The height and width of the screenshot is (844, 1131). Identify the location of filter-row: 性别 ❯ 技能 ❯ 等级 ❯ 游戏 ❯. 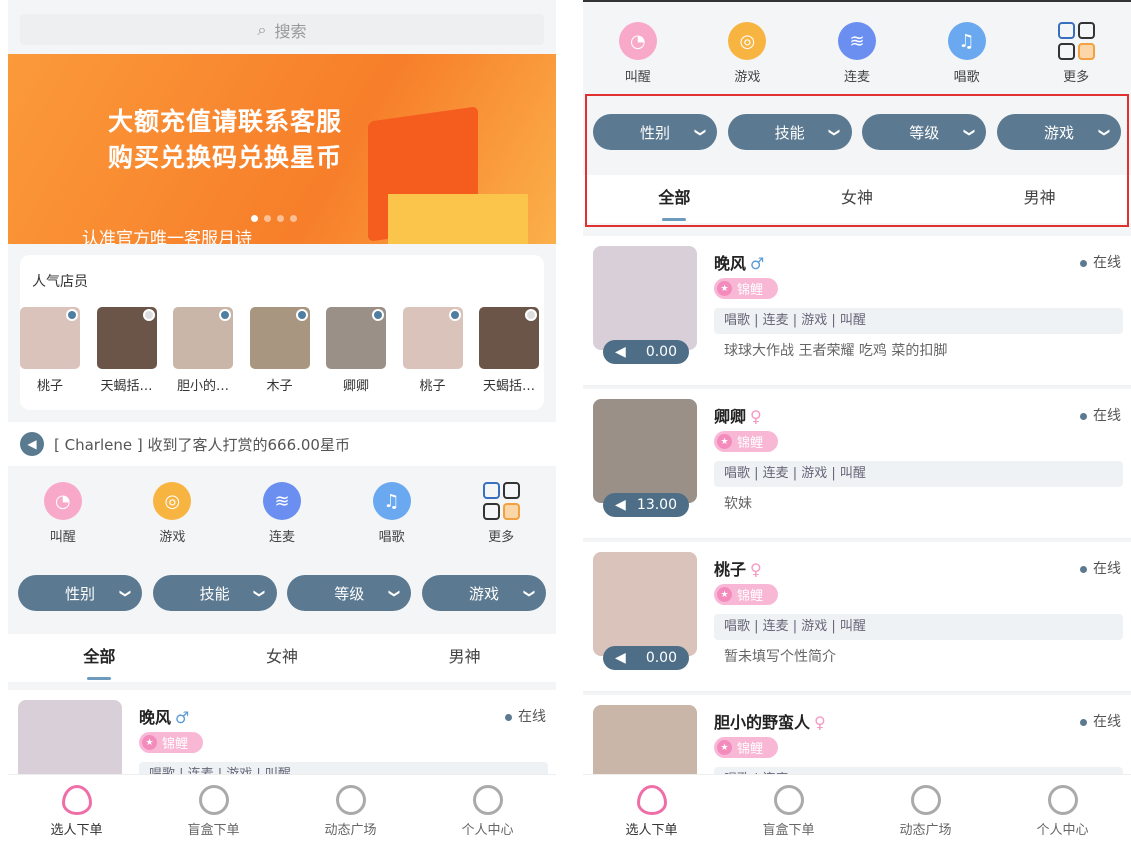
(282, 593).